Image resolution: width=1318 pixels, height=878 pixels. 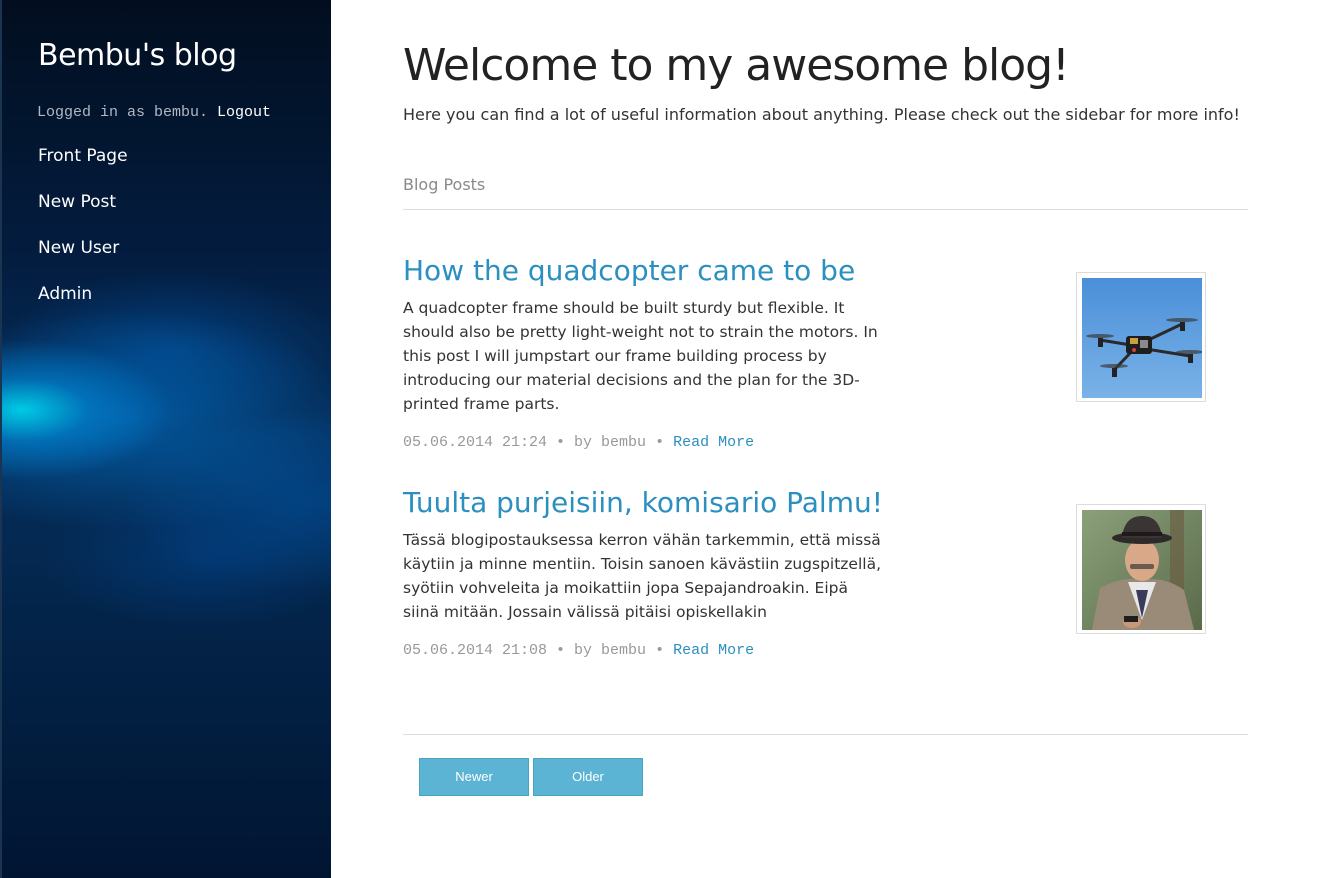 I want to click on post-meta: 05.06.2014 21:08 • by bembu • Read More, so click(x=578, y=650).